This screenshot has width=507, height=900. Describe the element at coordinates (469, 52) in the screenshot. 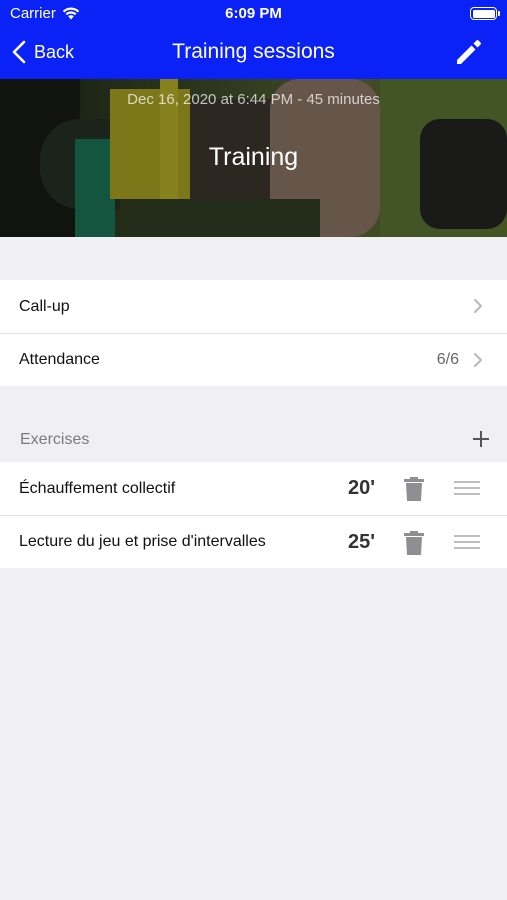

I see `pencil-icon` at that location.